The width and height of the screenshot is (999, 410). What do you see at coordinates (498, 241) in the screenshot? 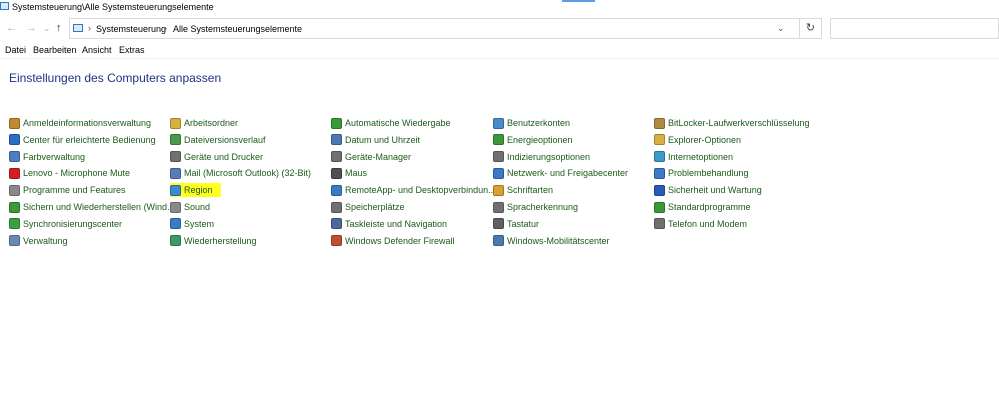
I see `mobility-center-icon` at bounding box center [498, 241].